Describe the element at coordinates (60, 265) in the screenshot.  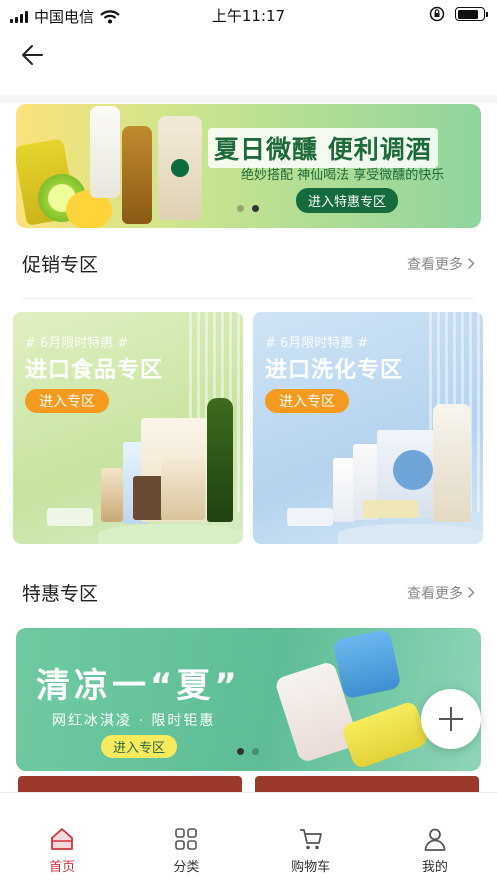
I see `promo-section-title: 促销专区` at that location.